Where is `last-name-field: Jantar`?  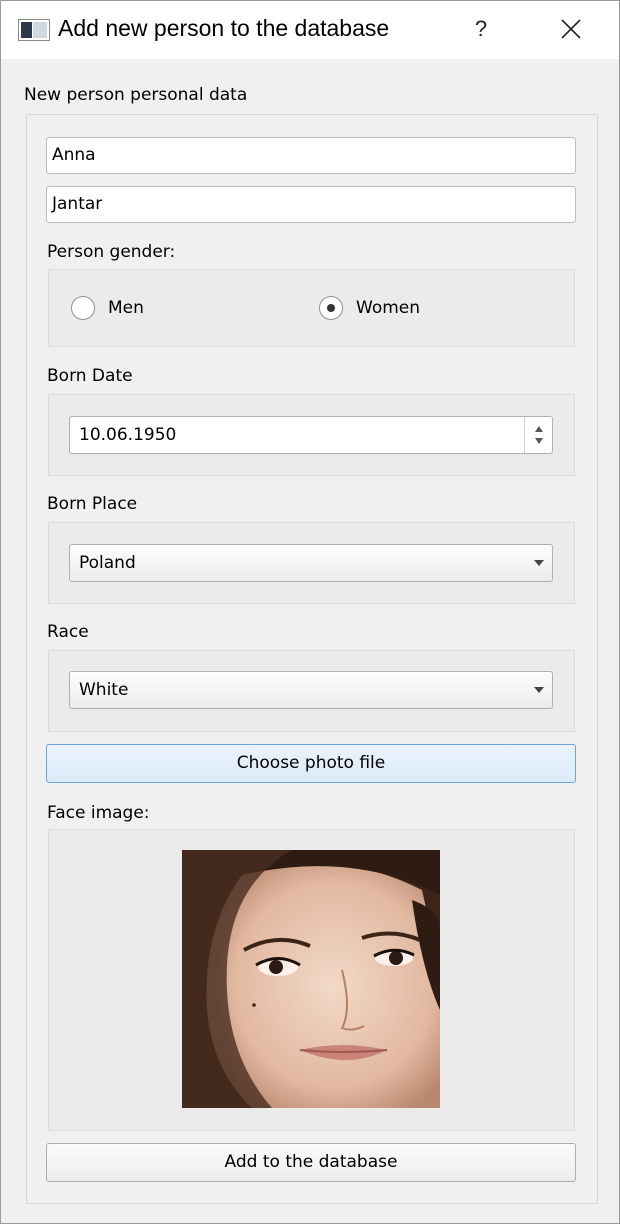
last-name-field: Jantar is located at coordinates (311, 204).